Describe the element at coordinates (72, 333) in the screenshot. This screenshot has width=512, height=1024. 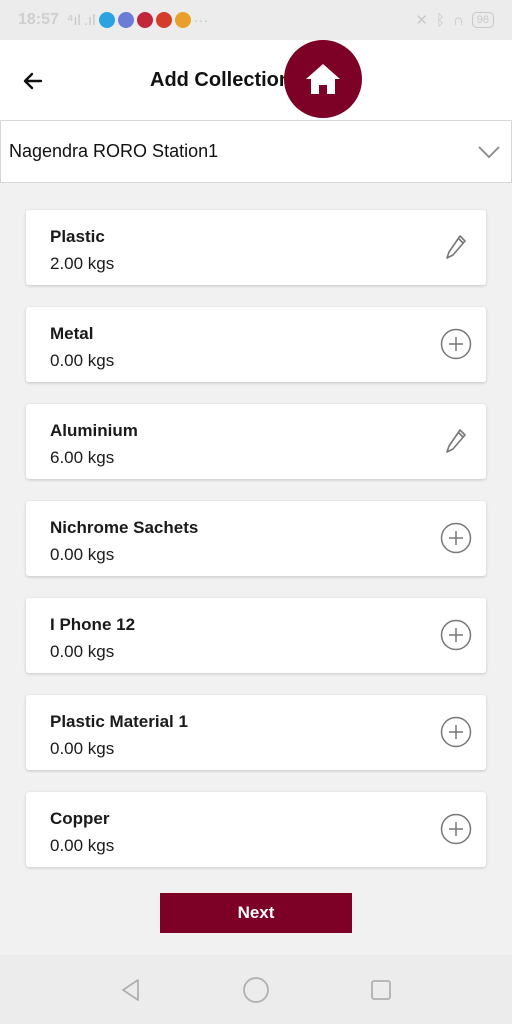
I see `material-name: Metal` at that location.